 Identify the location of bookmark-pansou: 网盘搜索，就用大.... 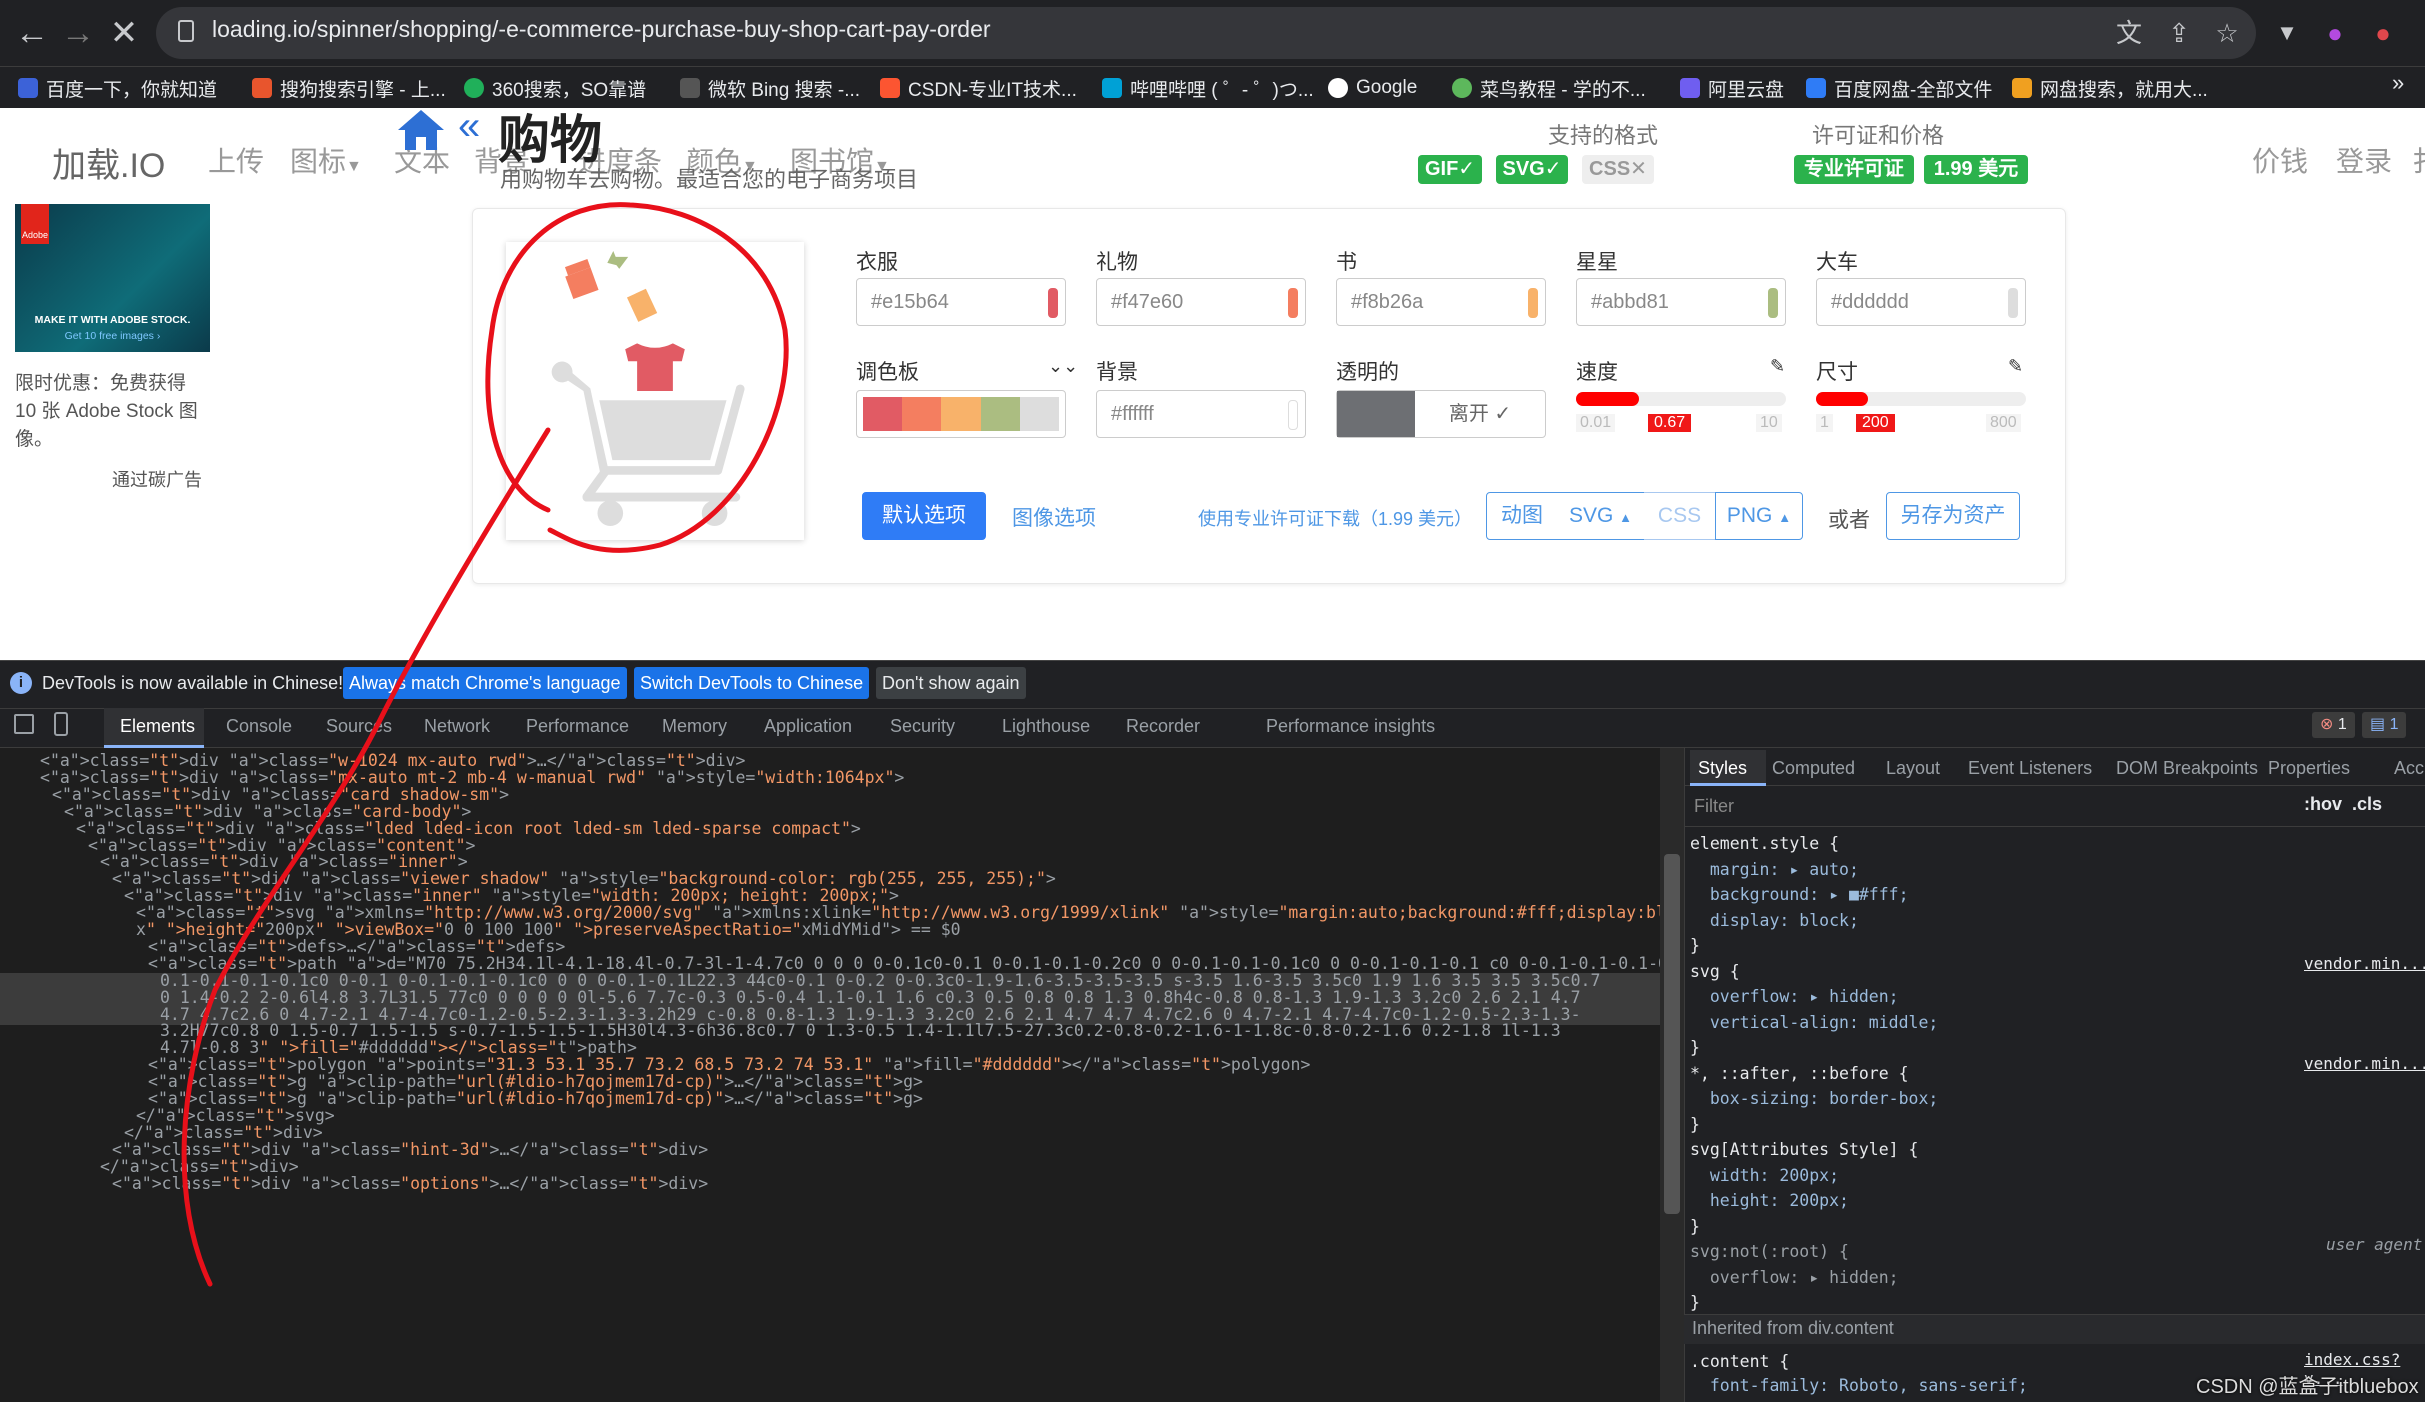
(2110, 88).